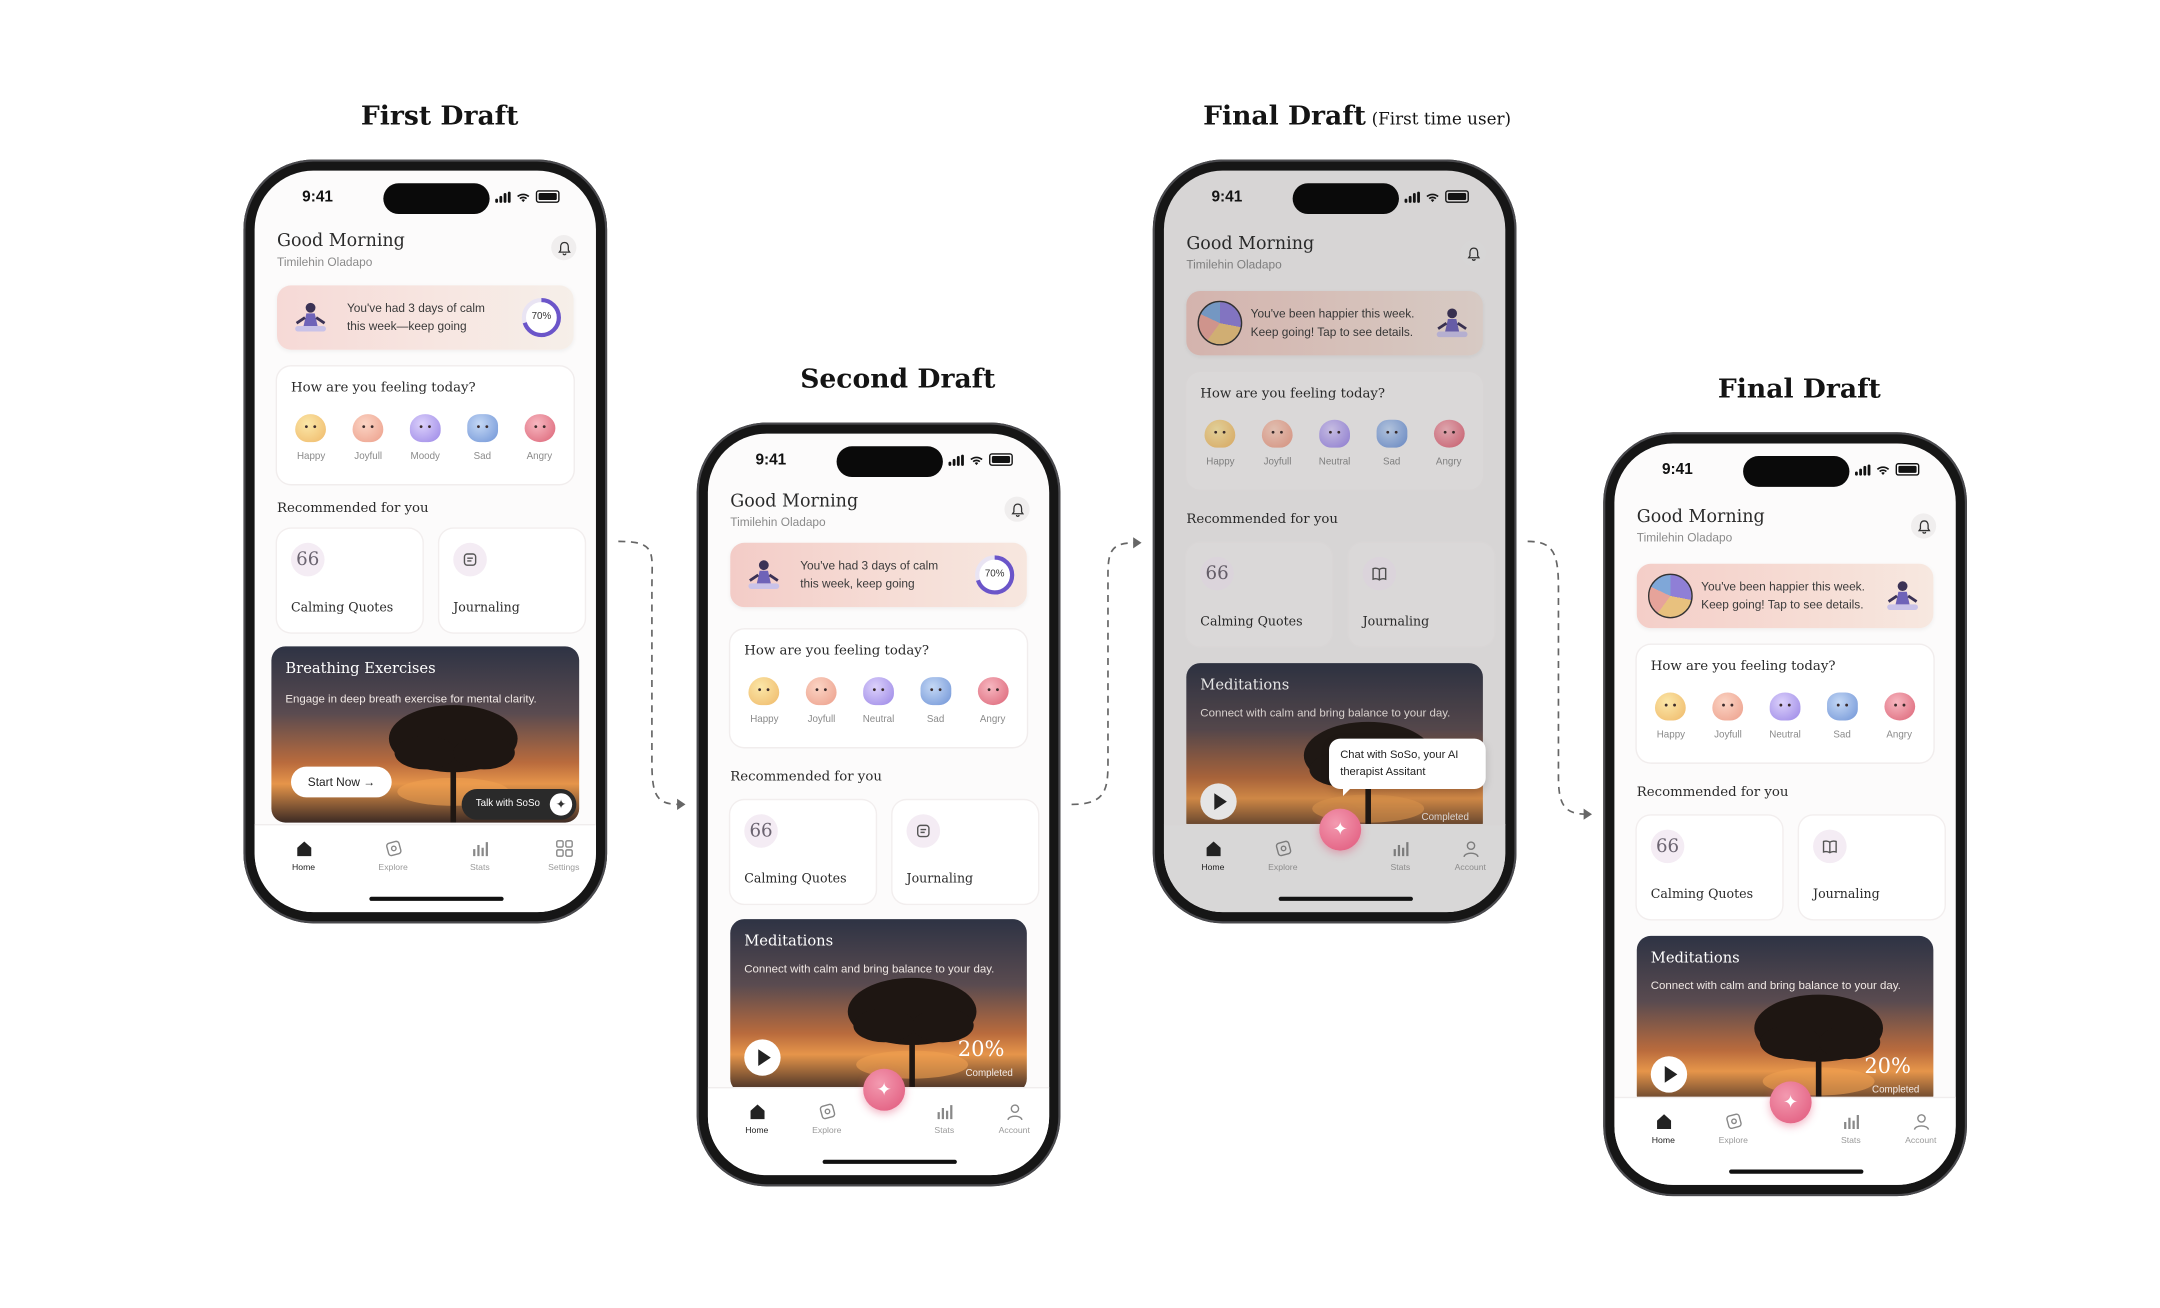 This screenshot has width=2160, height=1308. Describe the element at coordinates (541, 316) in the screenshot. I see `progress-percent: 70%` at that location.